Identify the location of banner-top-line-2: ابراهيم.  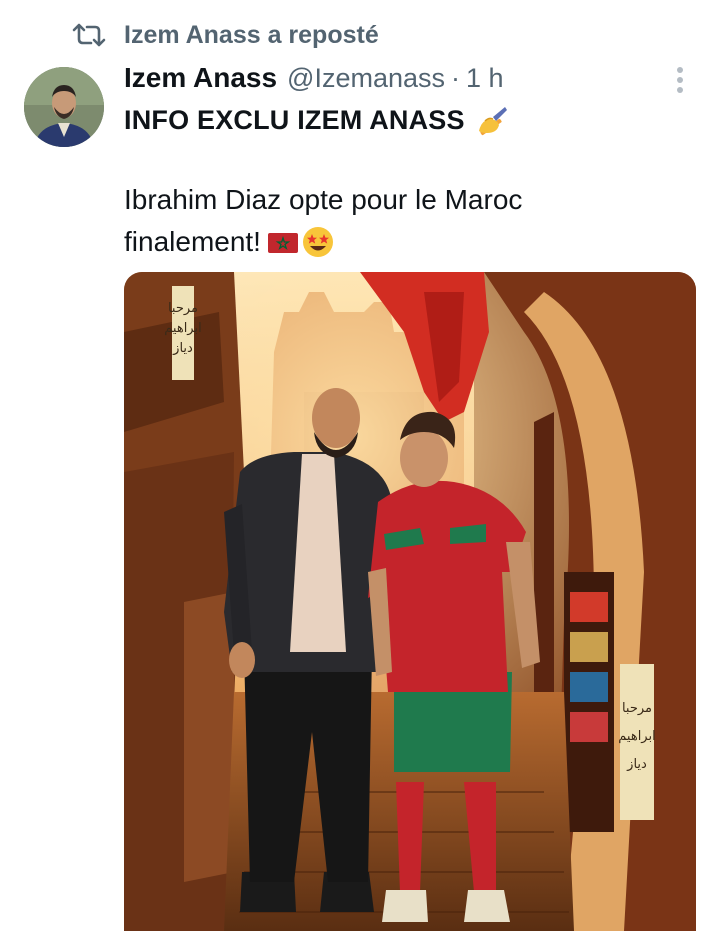
(182, 328).